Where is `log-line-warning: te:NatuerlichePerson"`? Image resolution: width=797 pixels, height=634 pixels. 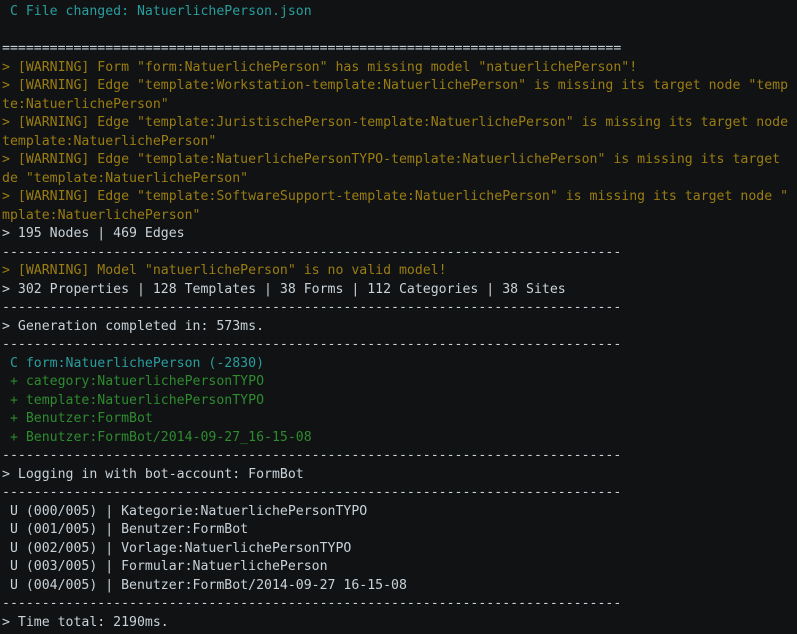 log-line-warning: te:NatuerlichePerson" is located at coordinates (85, 104).